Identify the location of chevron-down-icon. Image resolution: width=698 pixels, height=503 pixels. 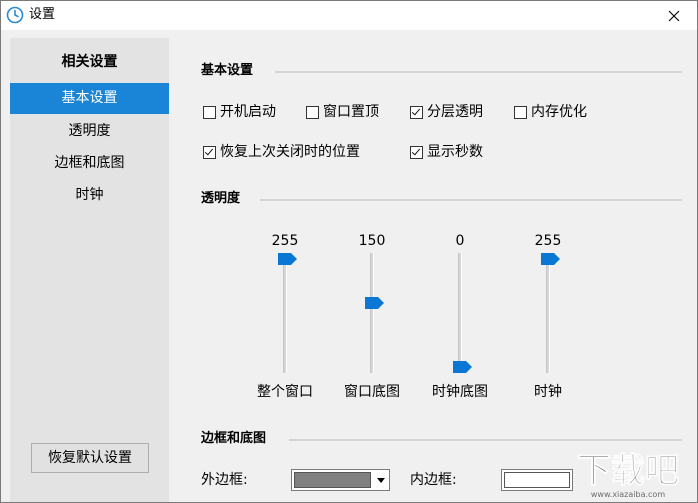
(381, 480).